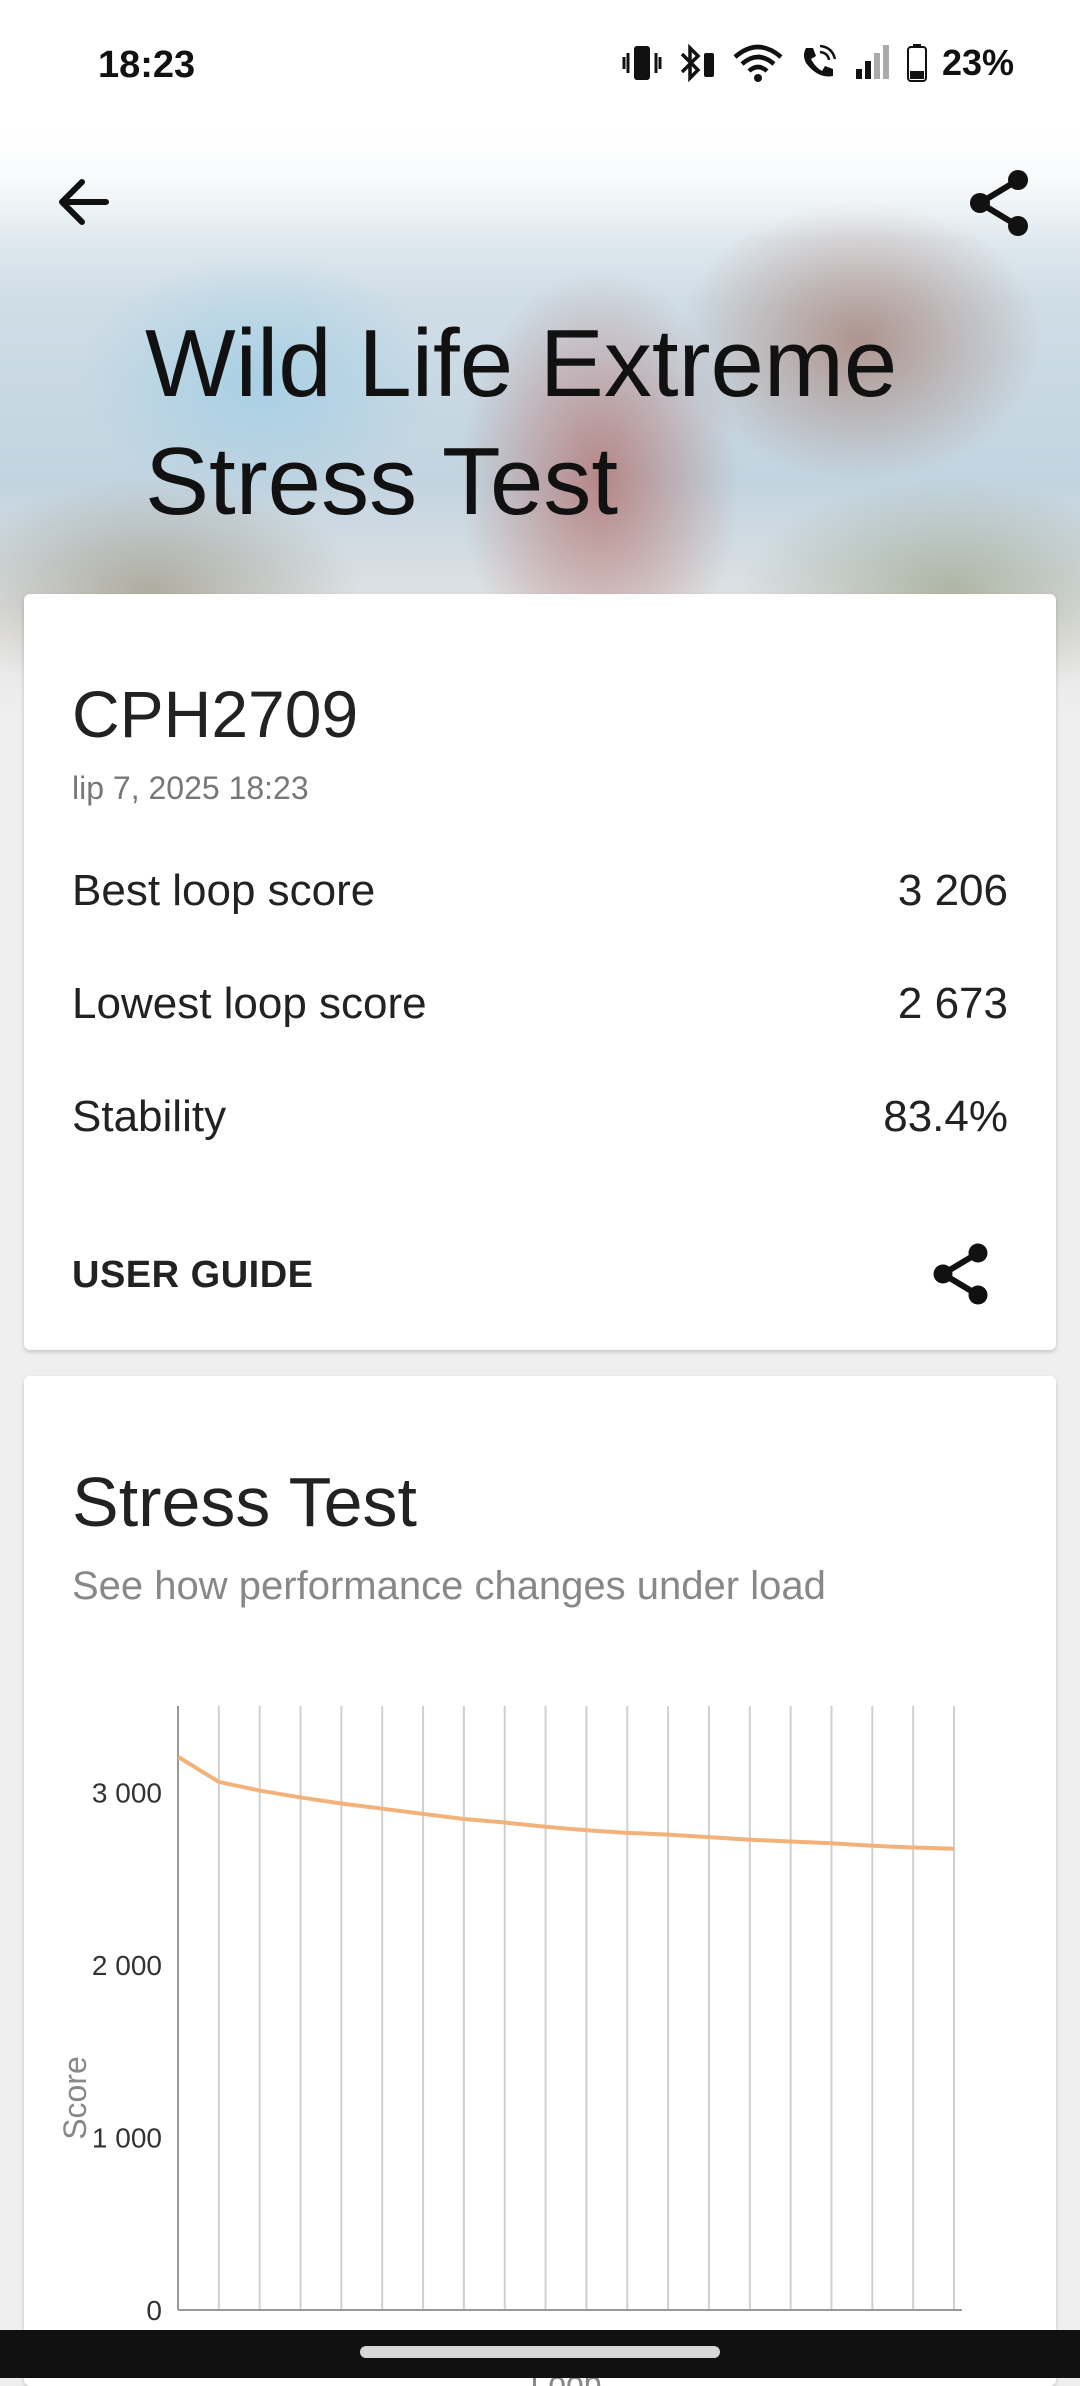 The width and height of the screenshot is (1080, 2386). I want to click on device-name: CPH2709, so click(215, 714).